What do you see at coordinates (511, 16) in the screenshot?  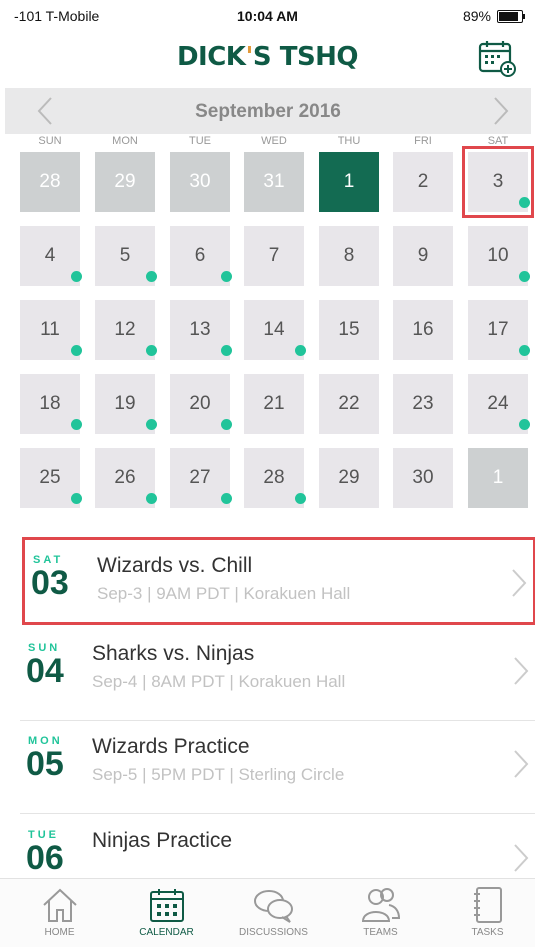 I see `battery-icon` at bounding box center [511, 16].